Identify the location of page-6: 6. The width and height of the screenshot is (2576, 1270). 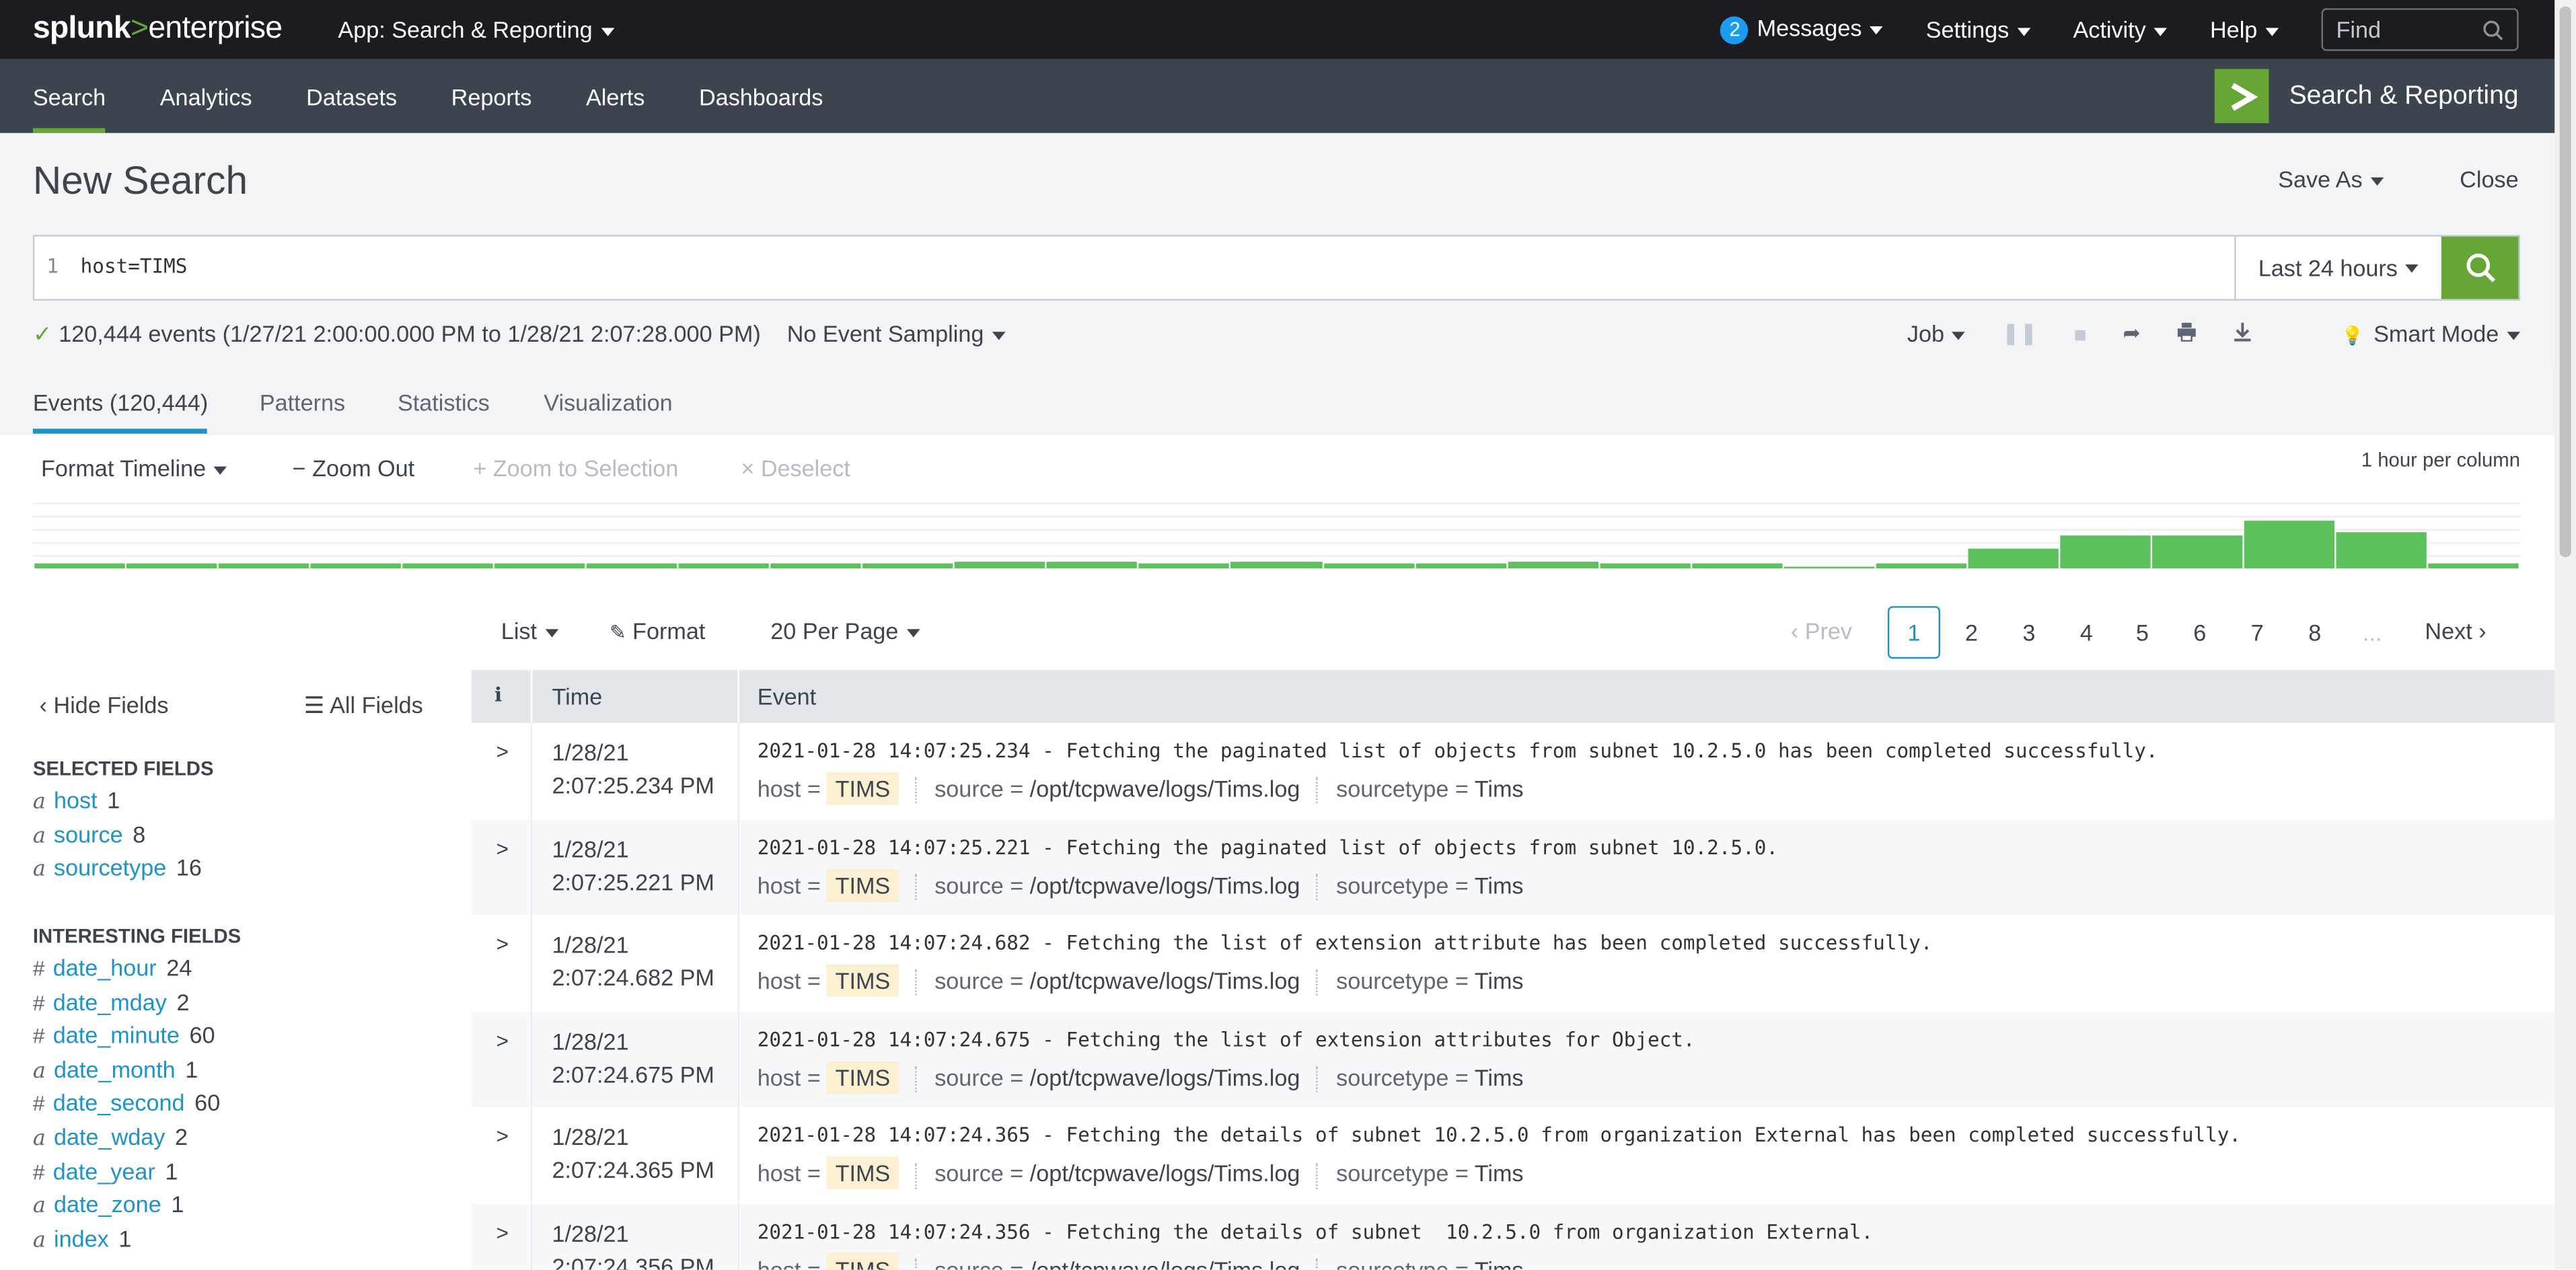
(2200, 632).